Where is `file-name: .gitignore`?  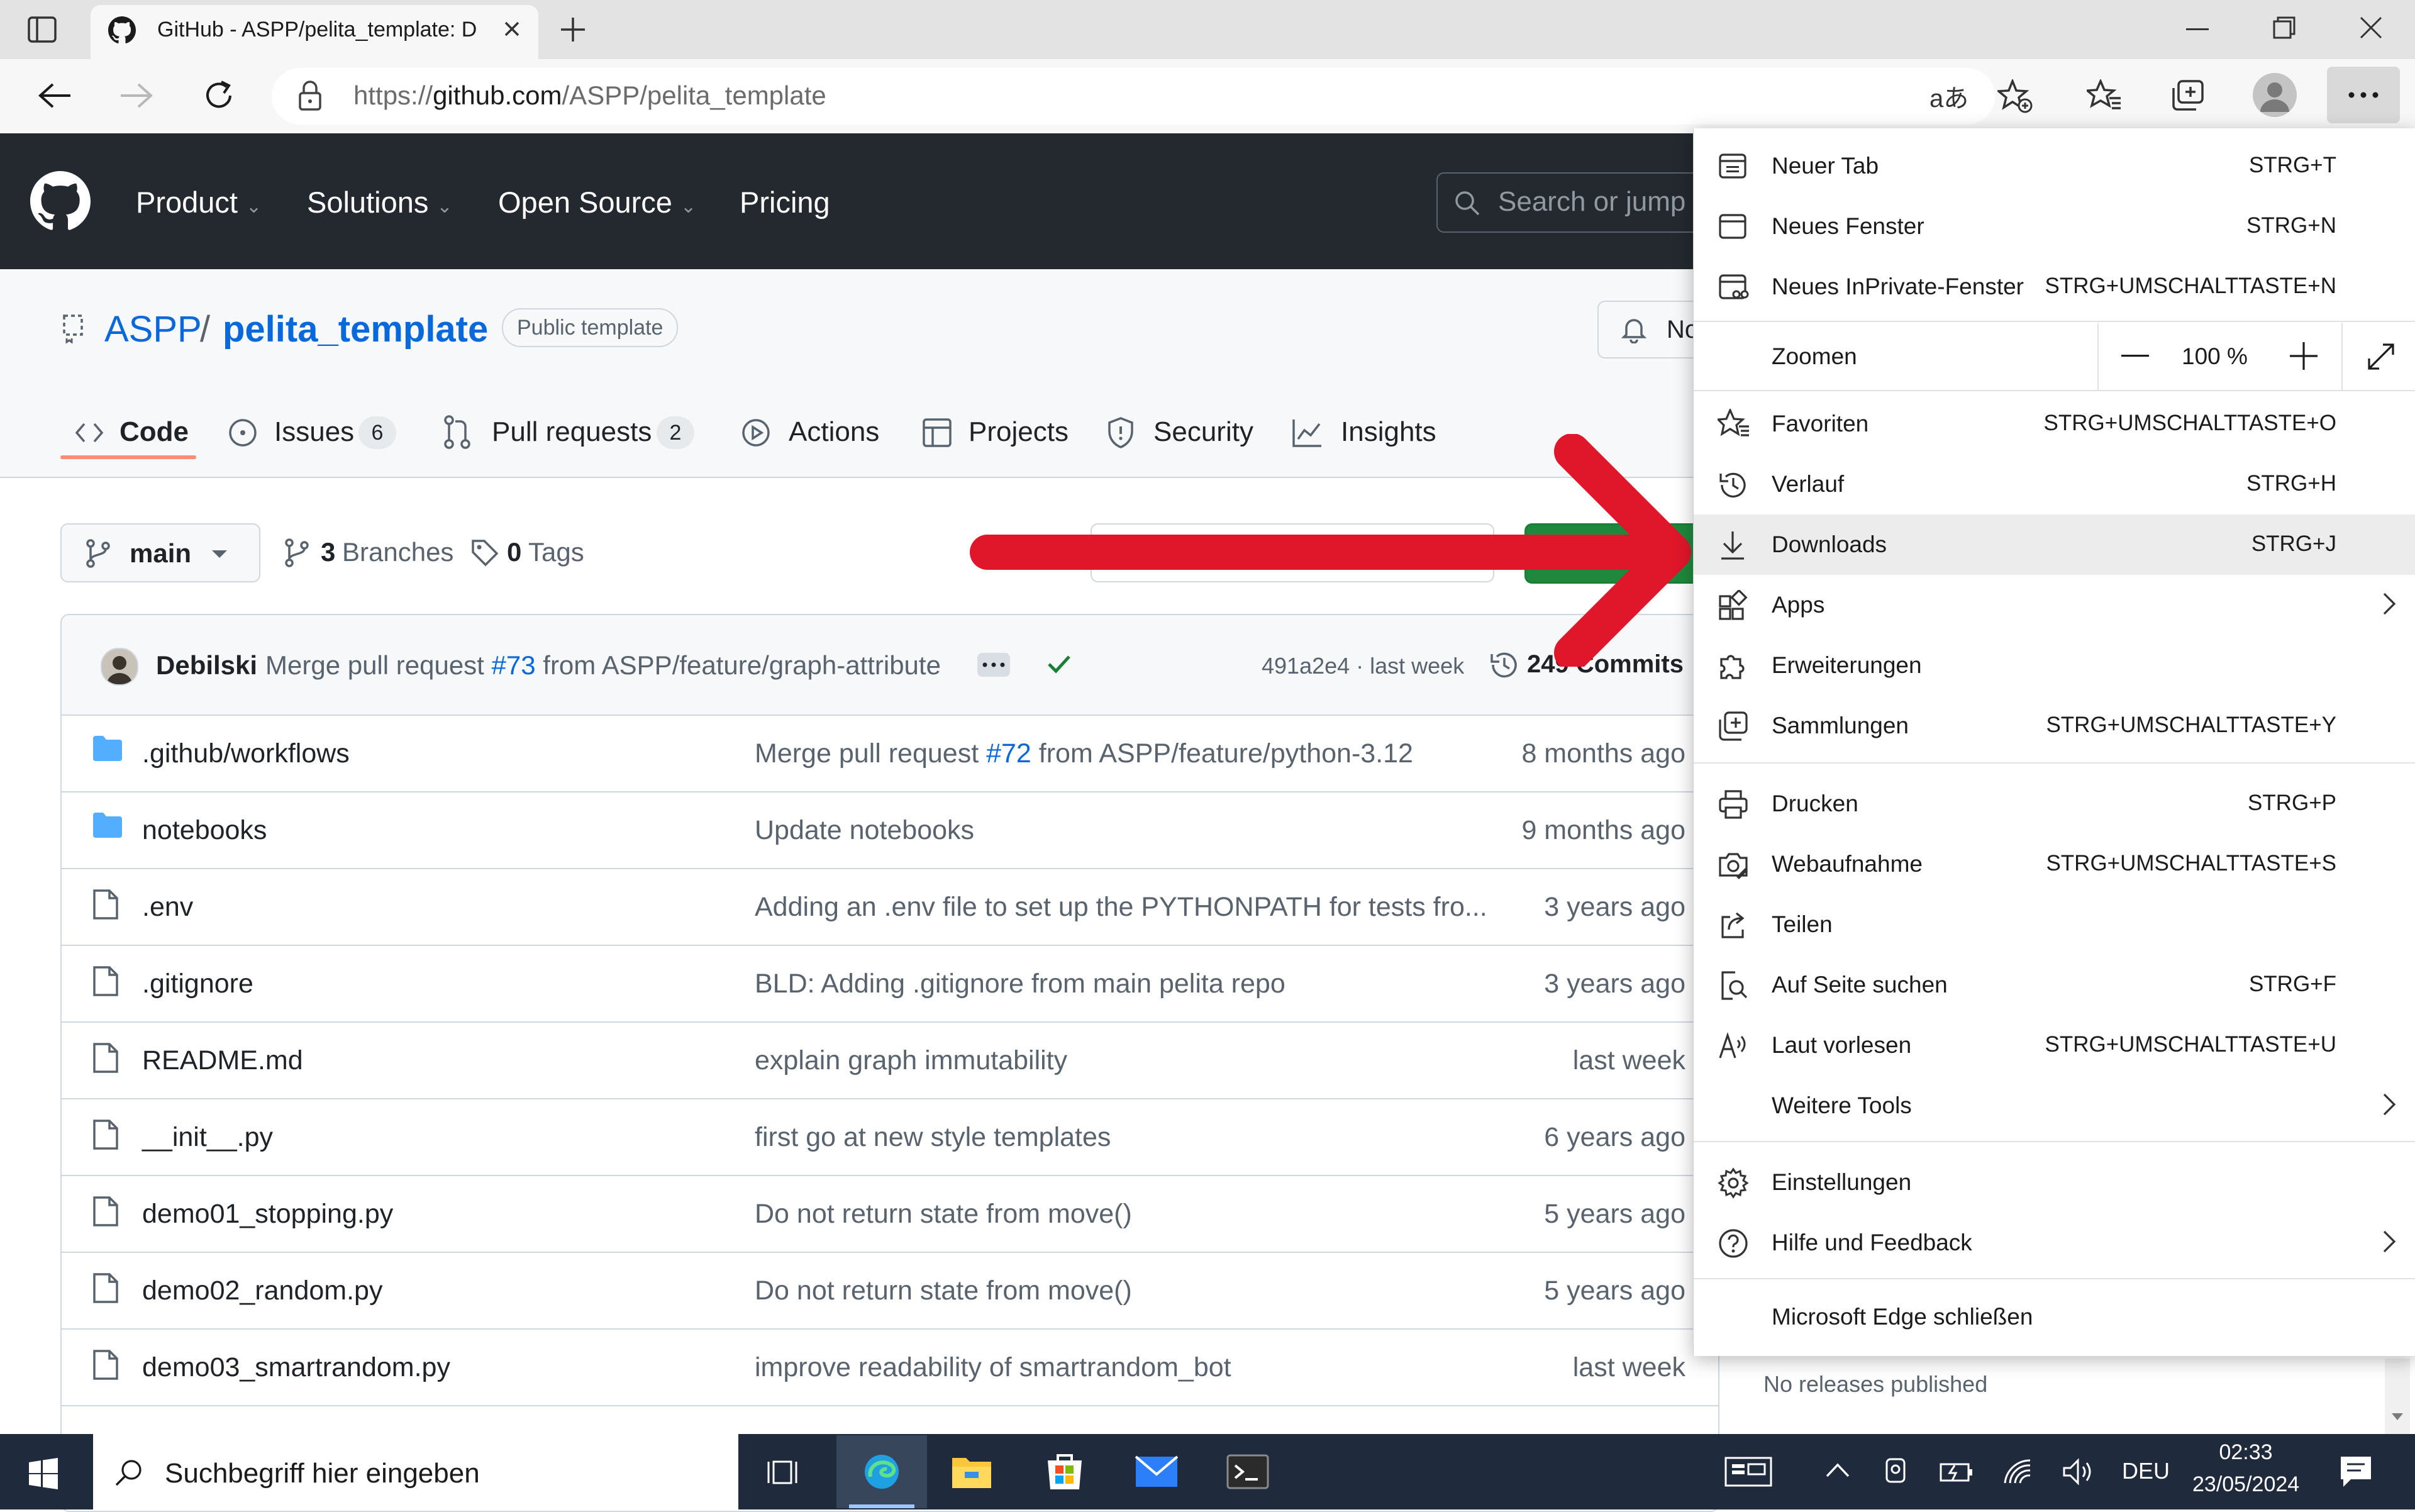
file-name: .gitignore is located at coordinates (197, 984).